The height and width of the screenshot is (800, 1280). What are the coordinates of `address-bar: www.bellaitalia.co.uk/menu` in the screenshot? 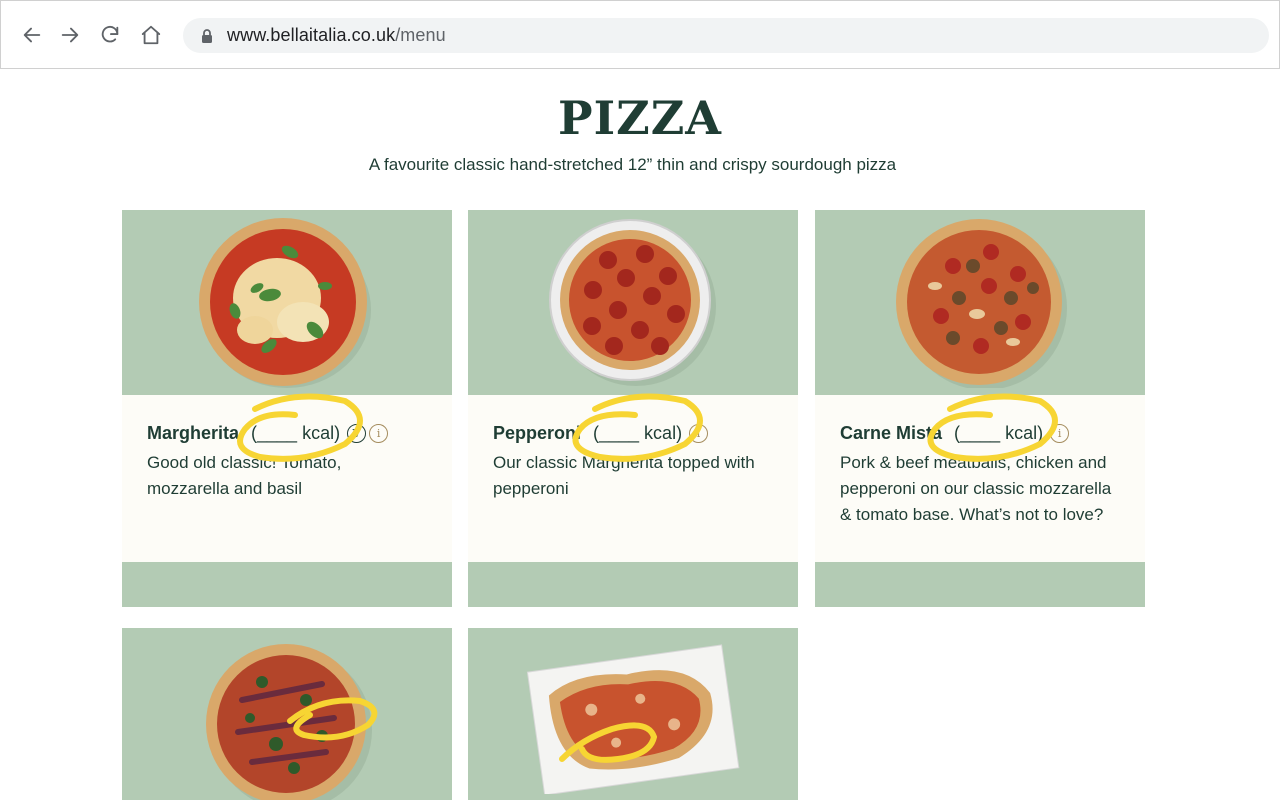 It's located at (726, 35).